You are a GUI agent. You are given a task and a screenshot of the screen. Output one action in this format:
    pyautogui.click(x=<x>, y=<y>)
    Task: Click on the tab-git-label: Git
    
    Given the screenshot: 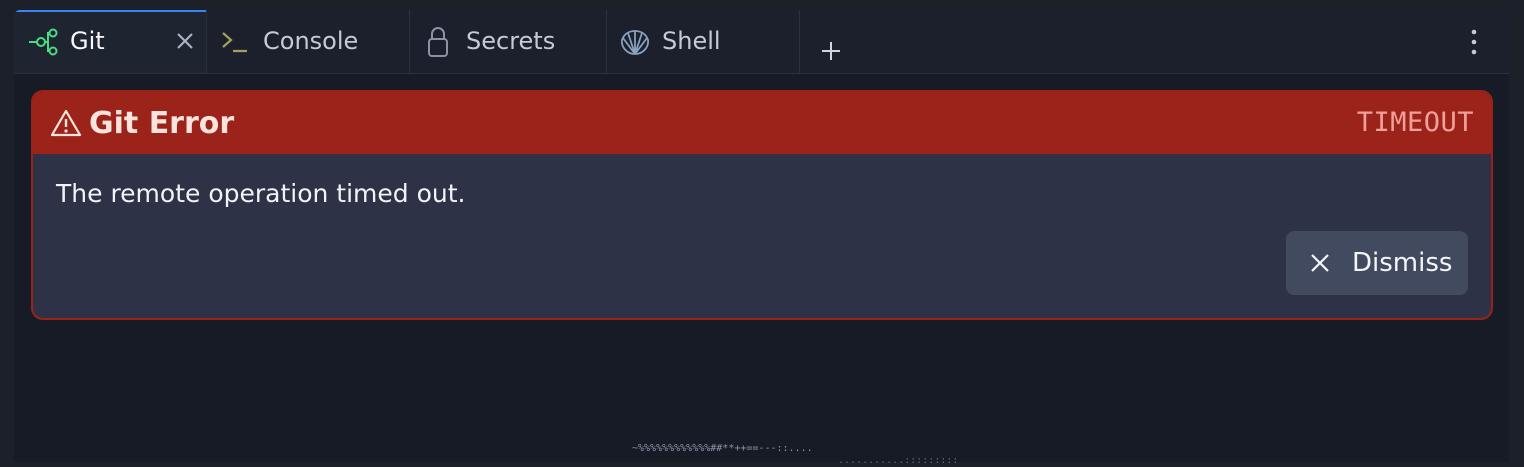 What is the action you would take?
    pyautogui.click(x=87, y=41)
    